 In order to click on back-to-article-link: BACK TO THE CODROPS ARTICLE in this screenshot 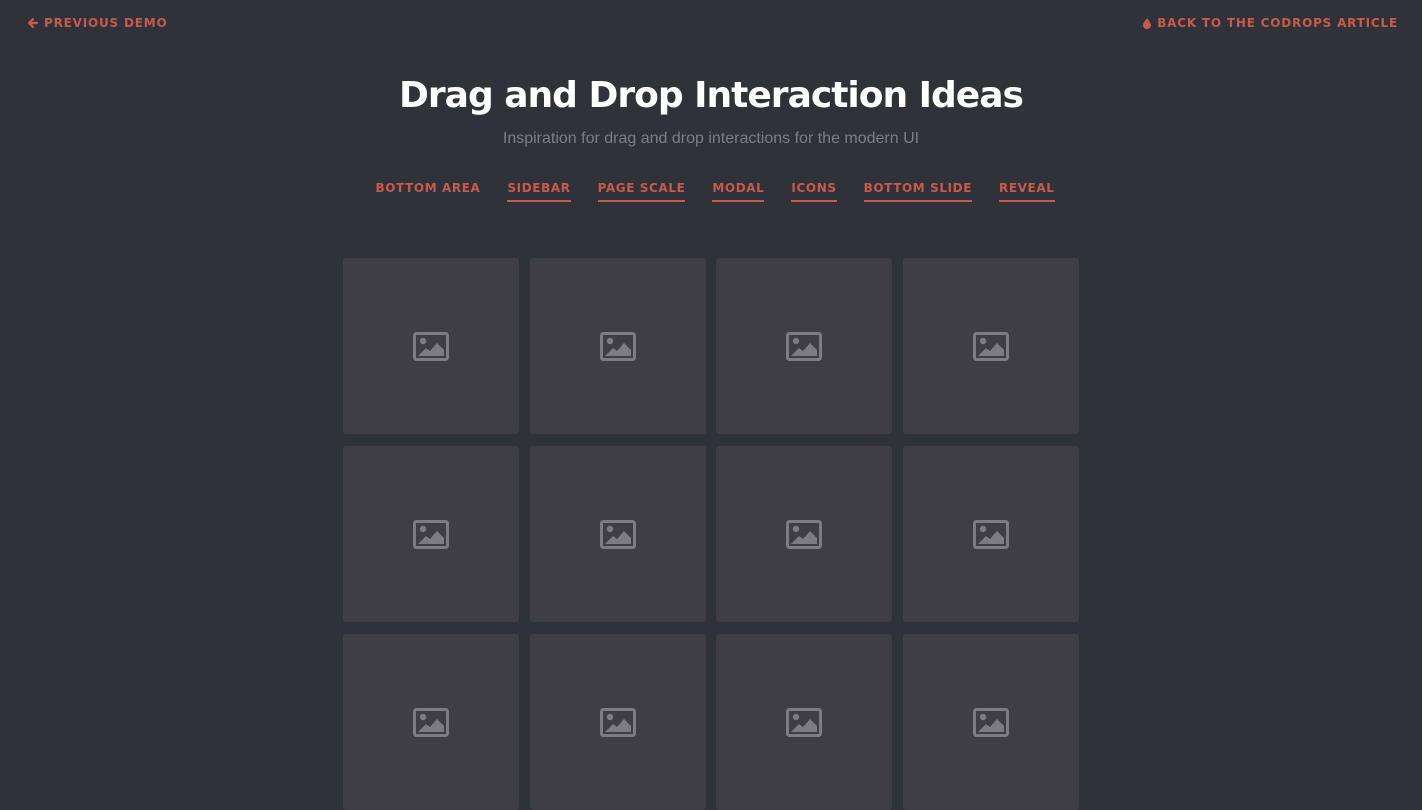, I will do `click(1270, 23)`.